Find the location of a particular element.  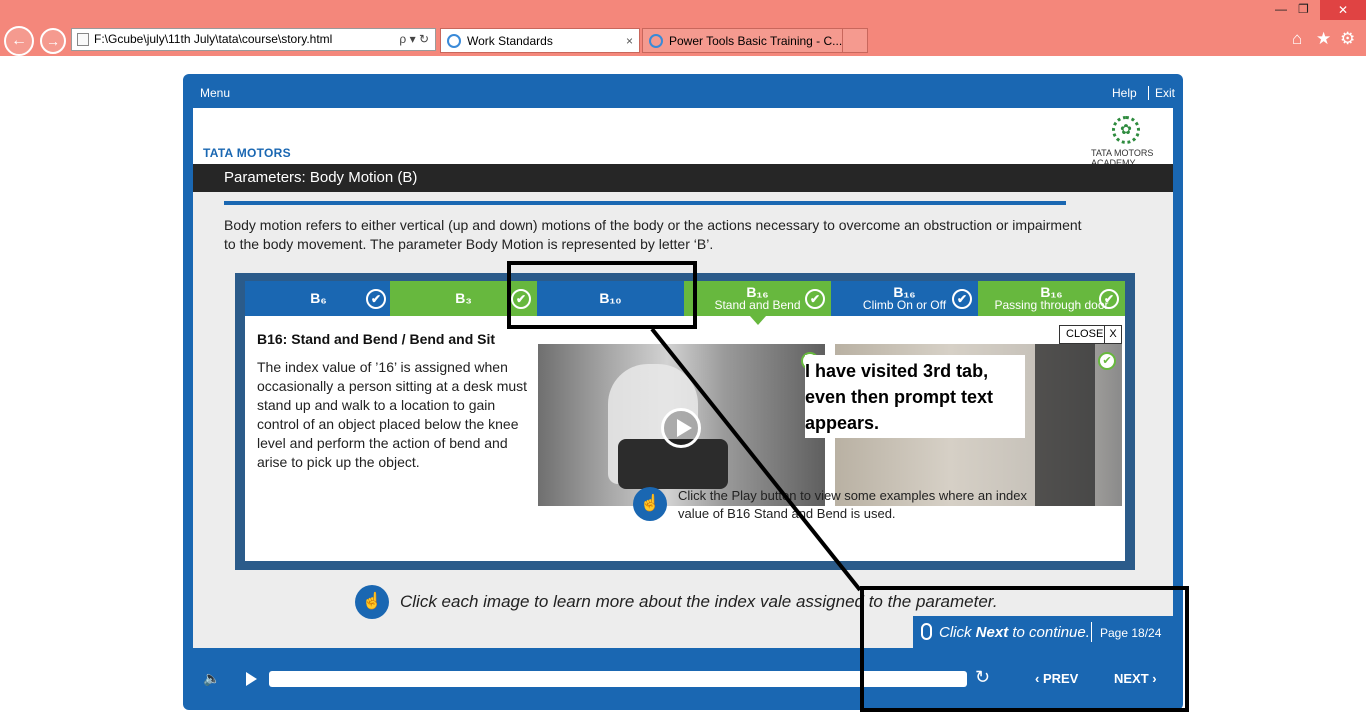

help-link: Help is located at coordinates (1124, 93).